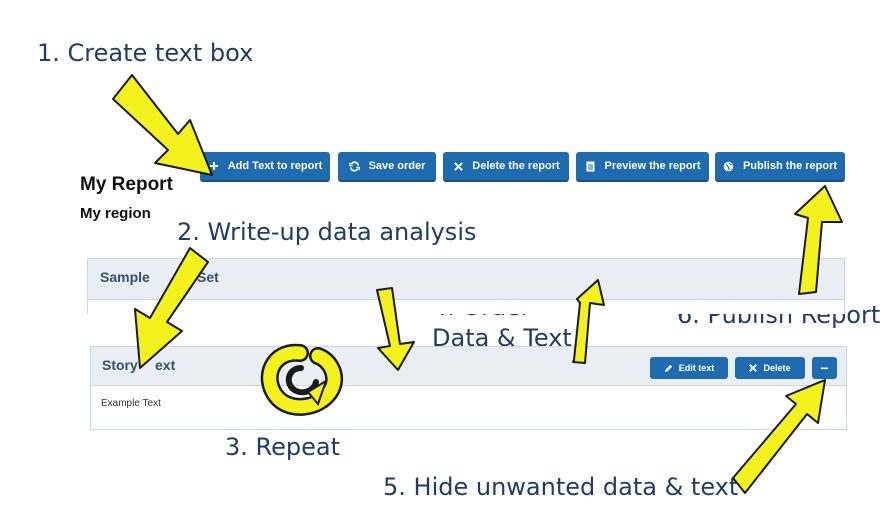 Image resolution: width=891 pixels, height=530 pixels. Describe the element at coordinates (395, 329) in the screenshot. I see `arrow-order-down-icon` at that location.